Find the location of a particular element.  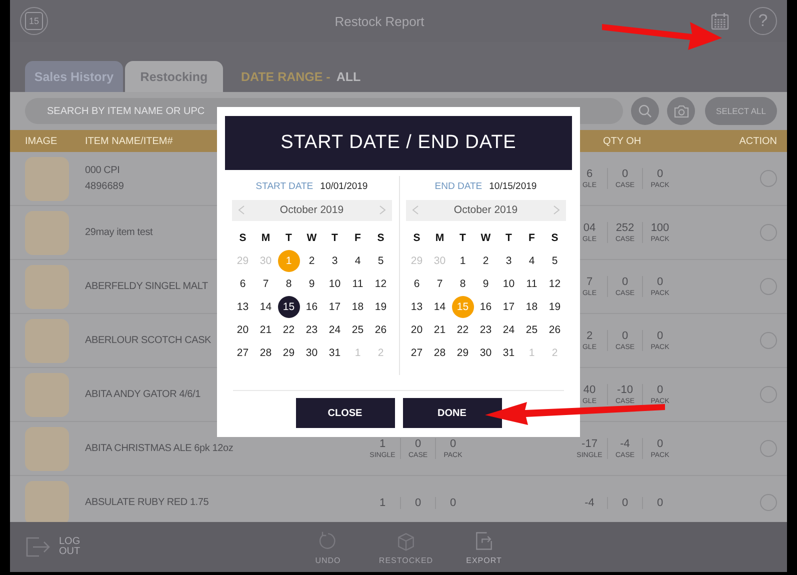

date-value: 10/01/2019 is located at coordinates (344, 186).